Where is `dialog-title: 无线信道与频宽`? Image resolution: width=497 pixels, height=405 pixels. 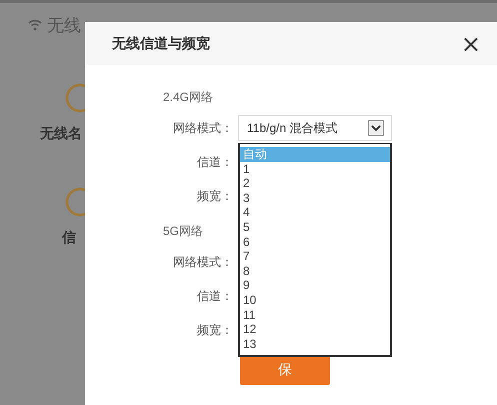
dialog-title: 无线信道与频宽 is located at coordinates (161, 43).